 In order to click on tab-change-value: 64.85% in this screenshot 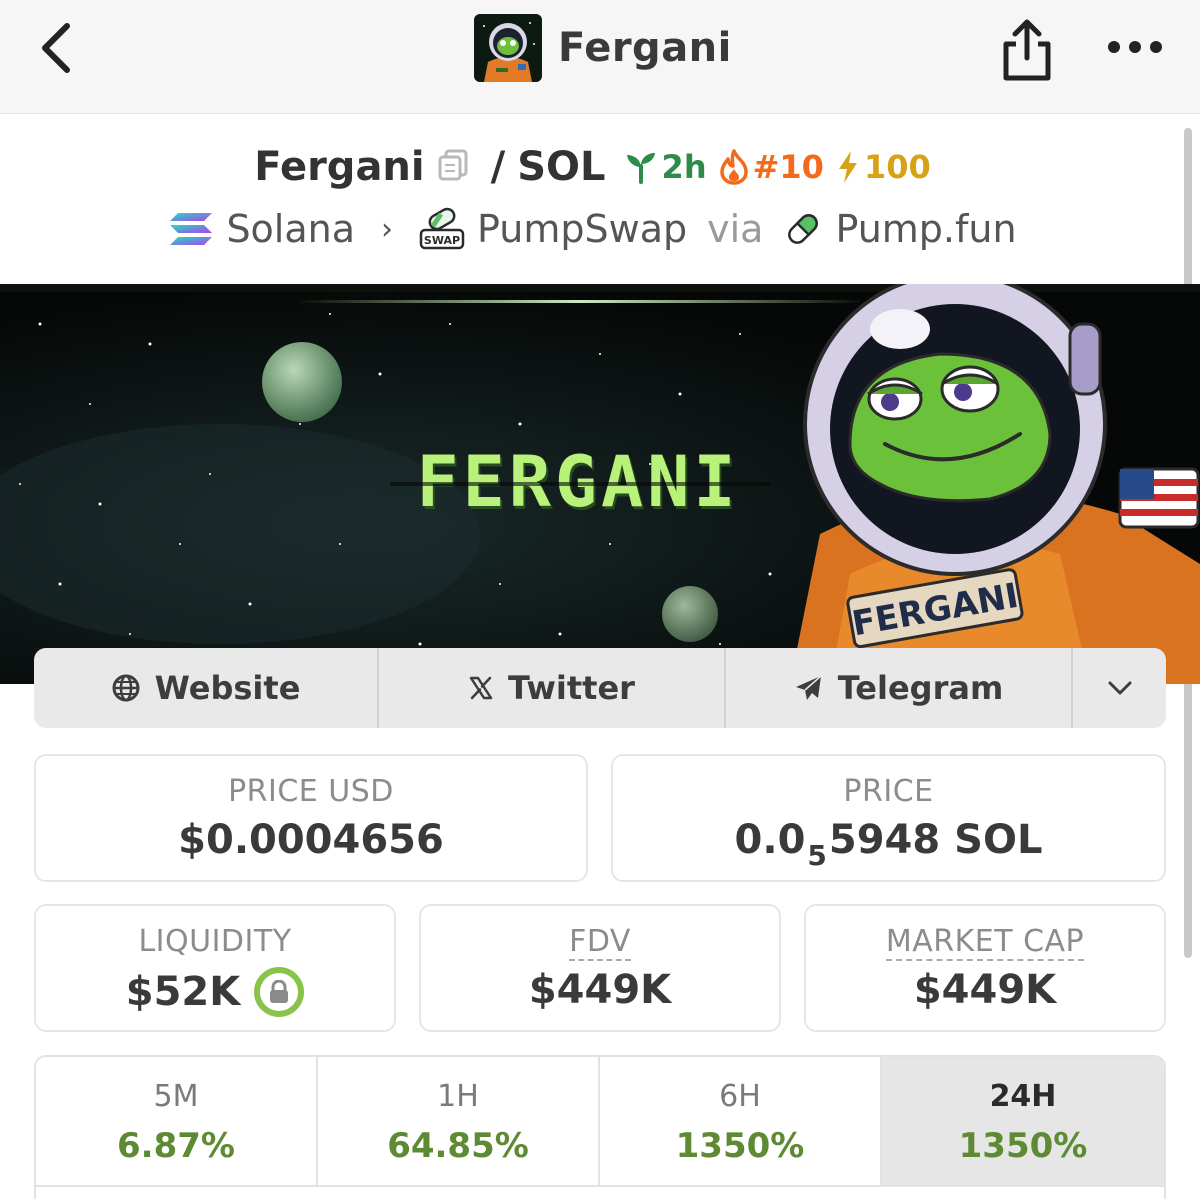, I will do `click(458, 1146)`.